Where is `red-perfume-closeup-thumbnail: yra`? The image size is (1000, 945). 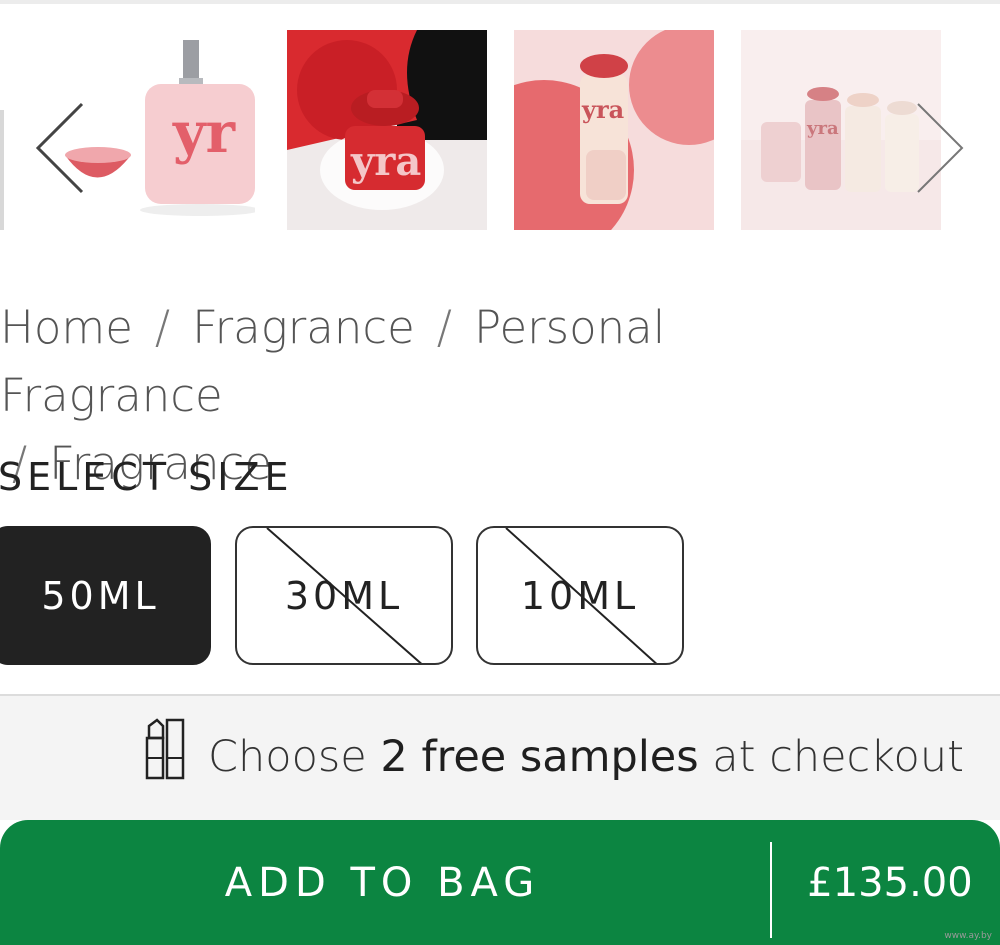 red-perfume-closeup-thumbnail: yra is located at coordinates (387, 130).